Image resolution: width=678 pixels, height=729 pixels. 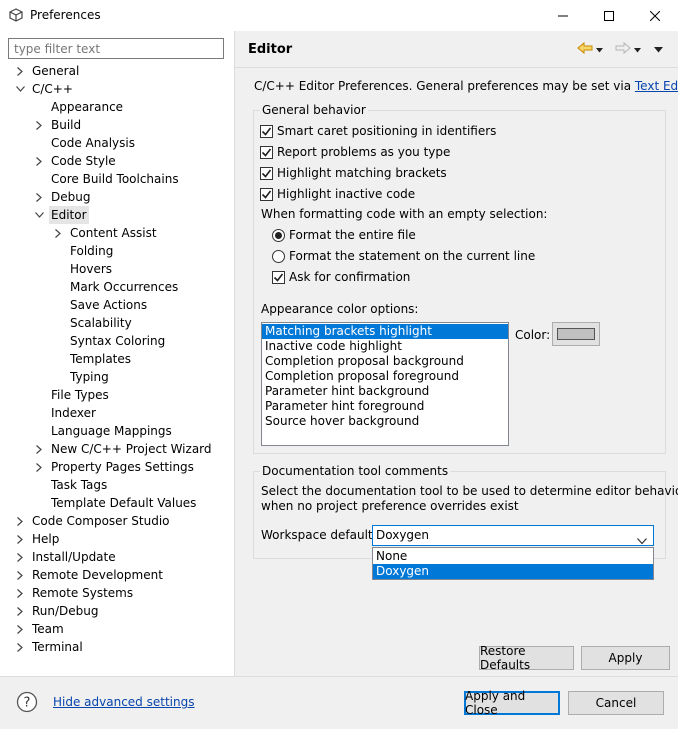 I want to click on apply-button: Apply, so click(x=625, y=658).